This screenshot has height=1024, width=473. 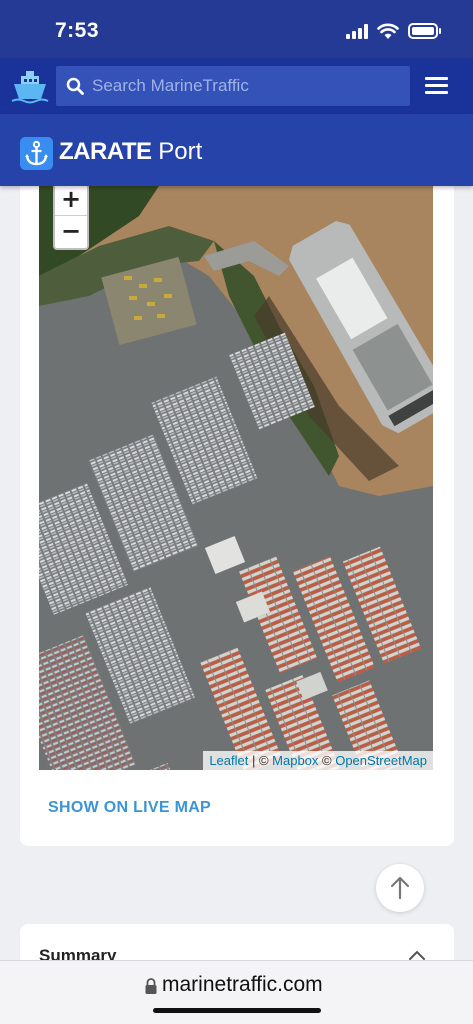 What do you see at coordinates (236, 150) in the screenshot?
I see `port-header: ZARATE Port` at bounding box center [236, 150].